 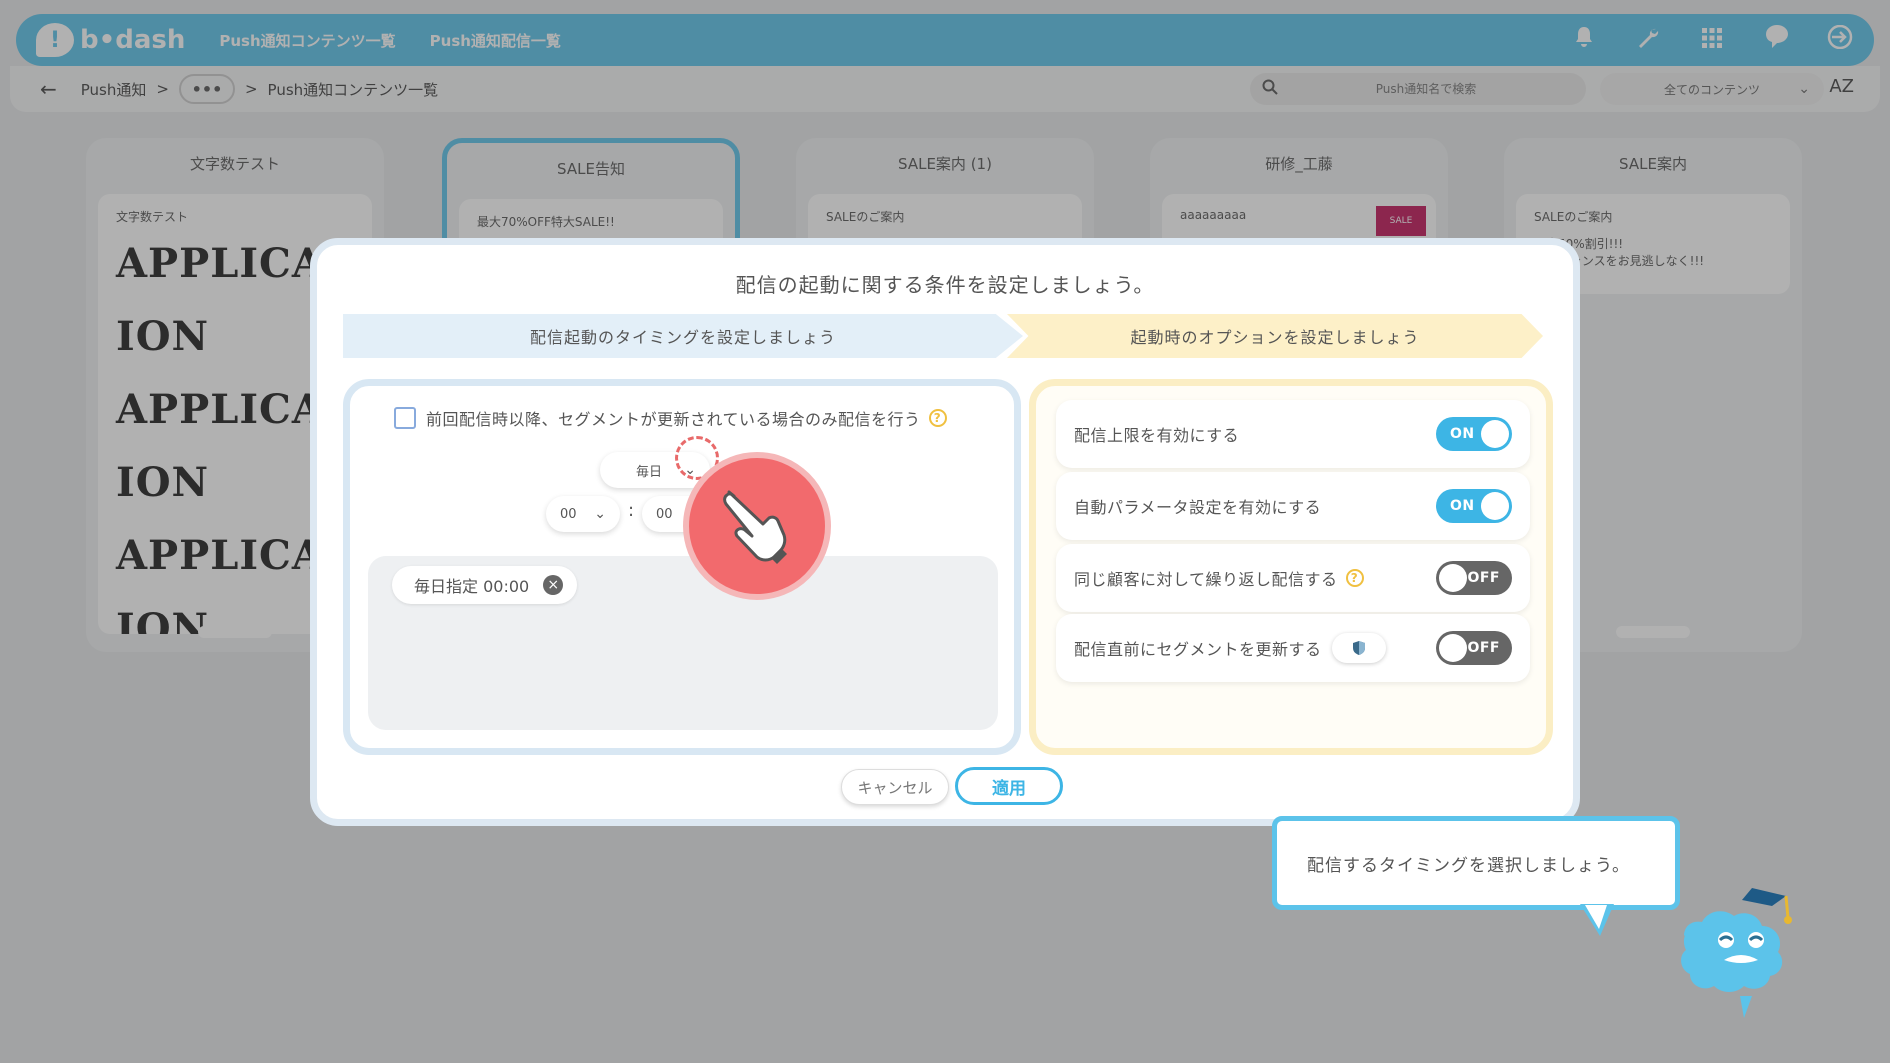 What do you see at coordinates (1198, 649) in the screenshot?
I see `option-label: 配信直前にセグメントを更新する` at bounding box center [1198, 649].